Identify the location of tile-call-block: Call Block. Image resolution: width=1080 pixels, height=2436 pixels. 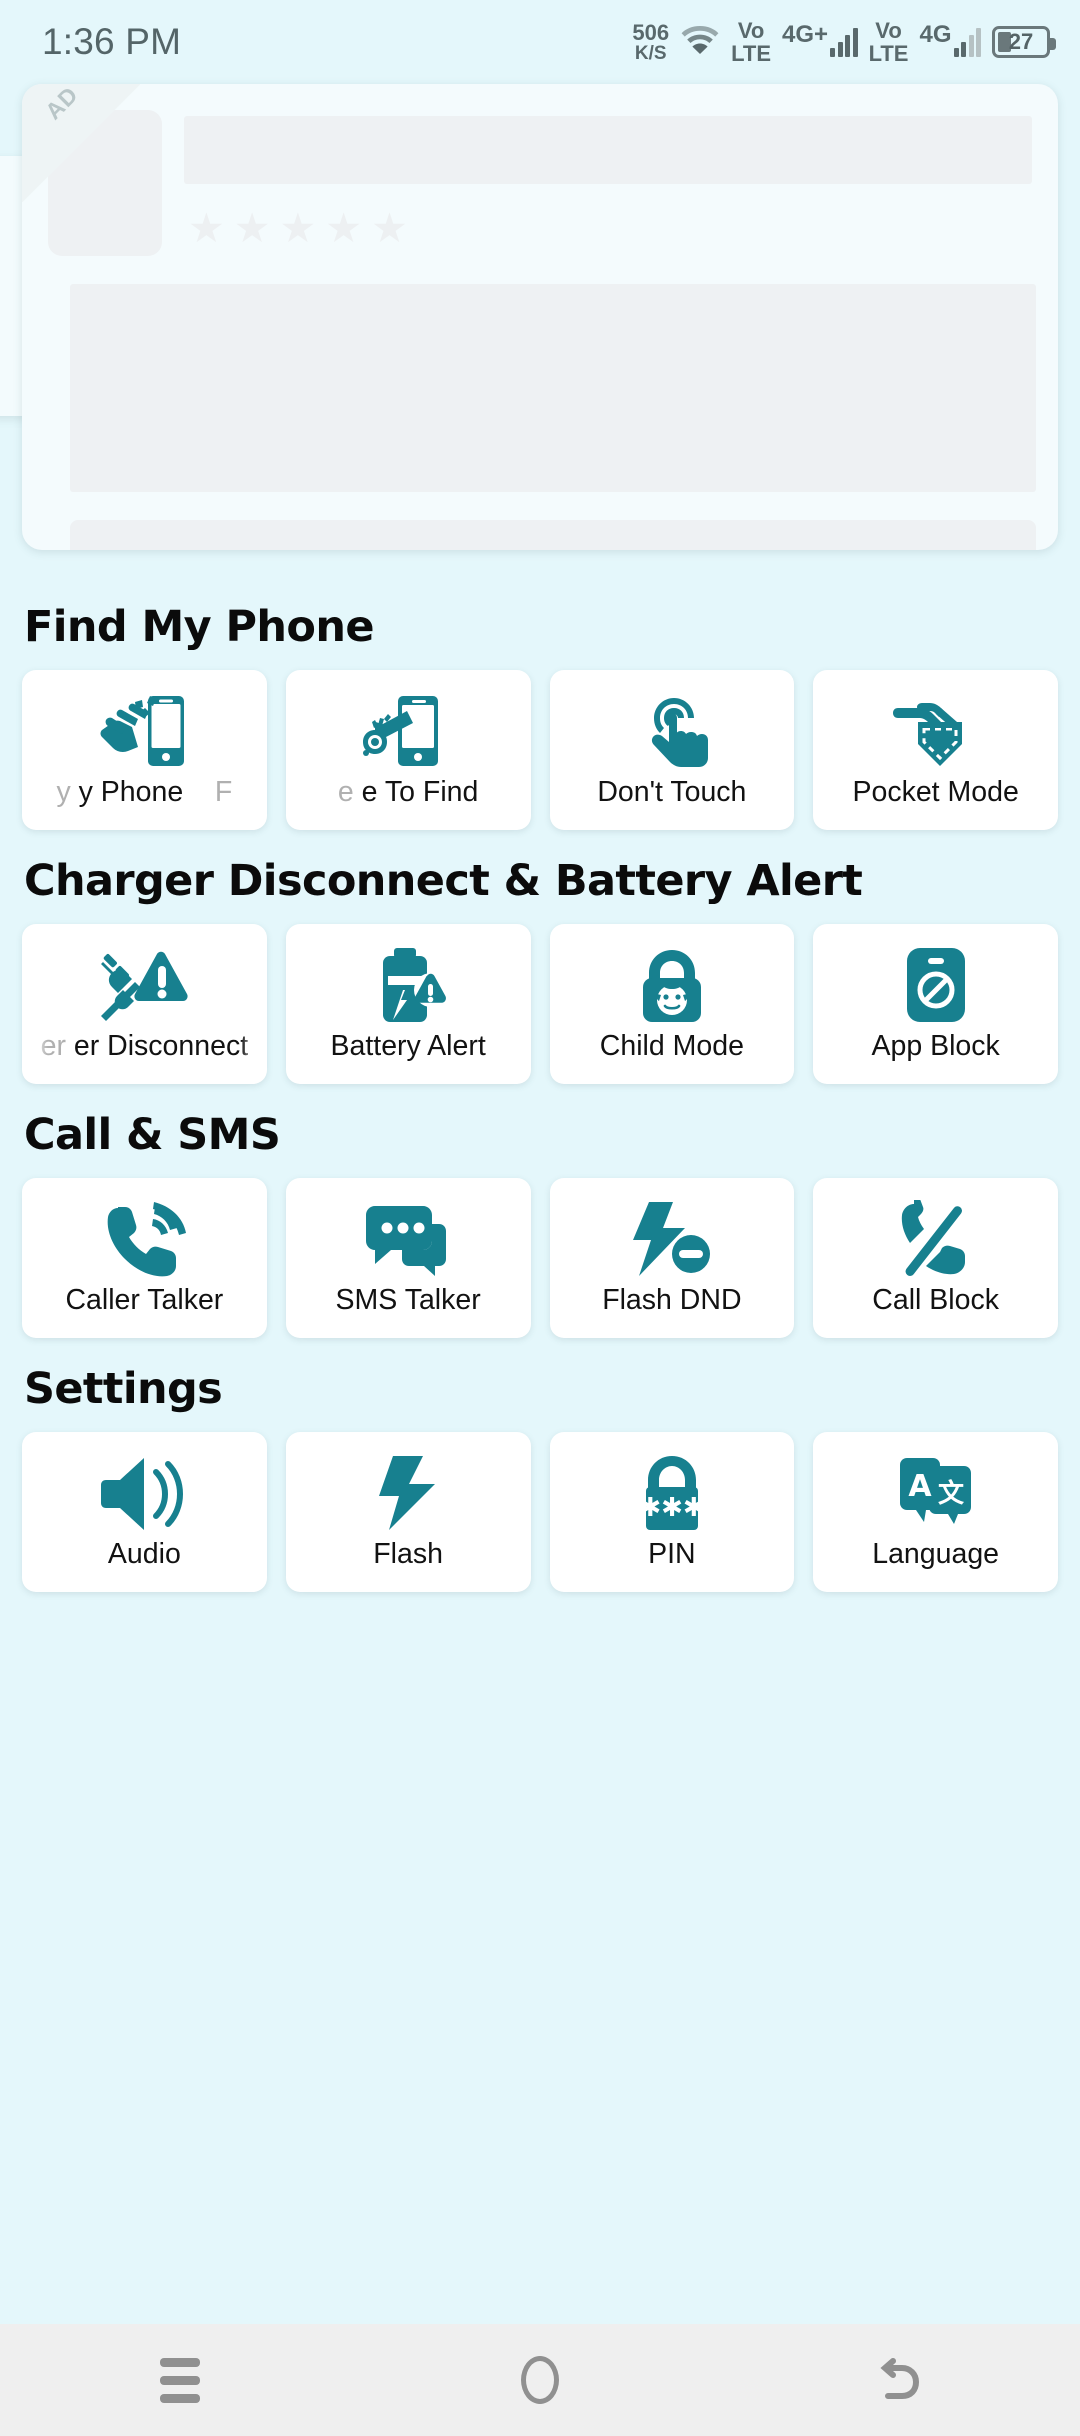
(935, 1258).